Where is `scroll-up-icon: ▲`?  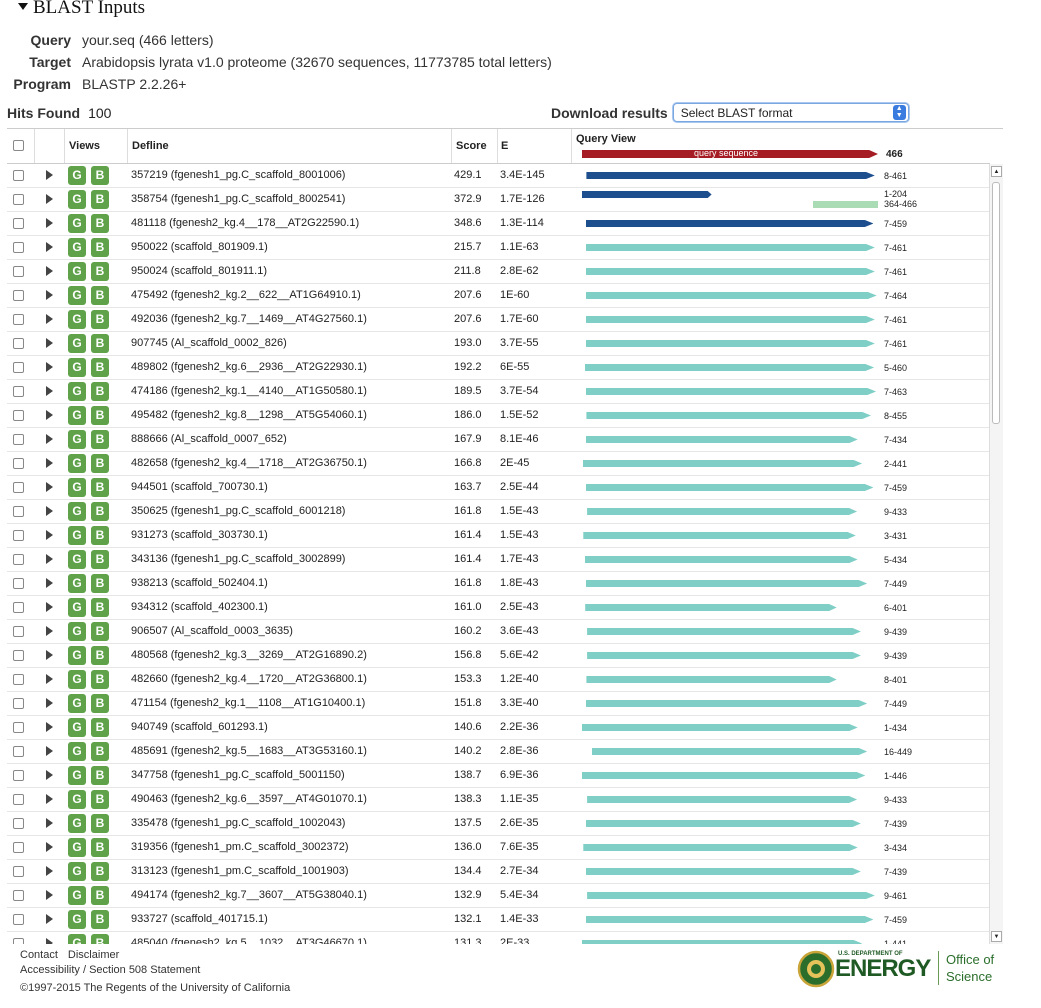 scroll-up-icon: ▲ is located at coordinates (996, 171).